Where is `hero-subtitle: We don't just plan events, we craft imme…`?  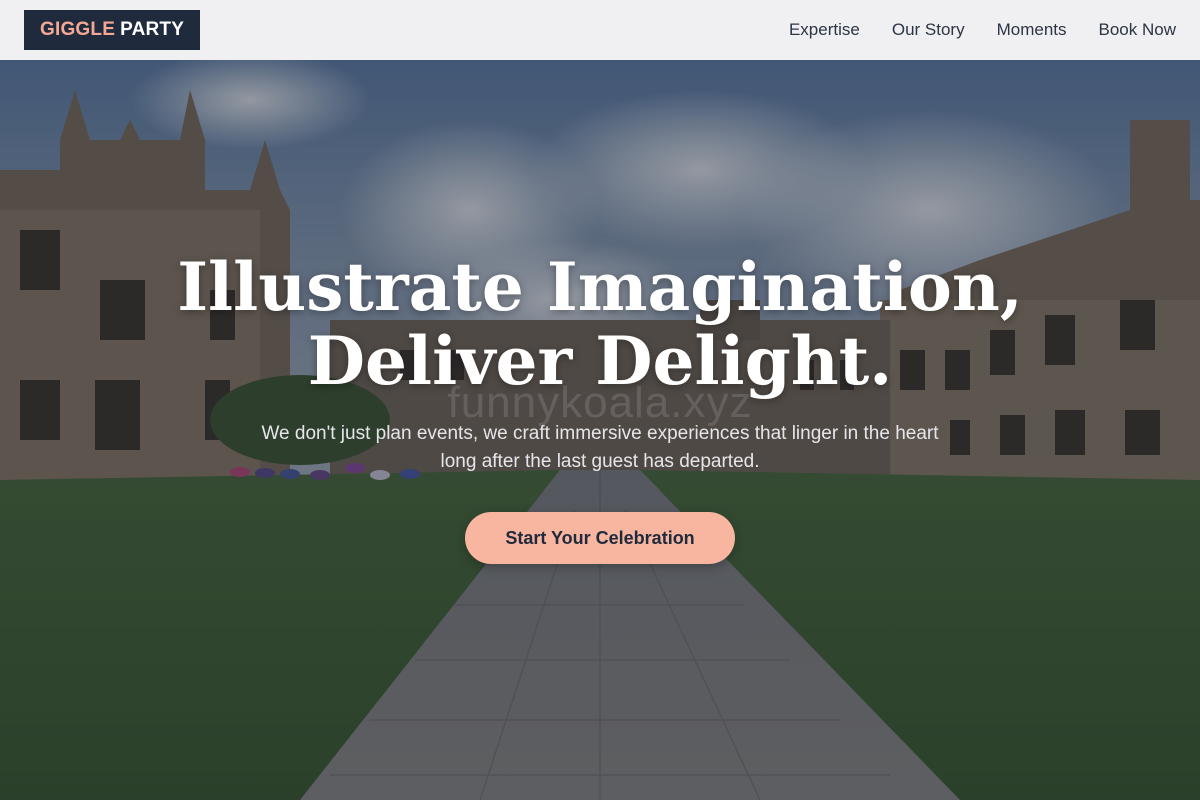
hero-subtitle: We don't just plan events, we craft imme… is located at coordinates (600, 447).